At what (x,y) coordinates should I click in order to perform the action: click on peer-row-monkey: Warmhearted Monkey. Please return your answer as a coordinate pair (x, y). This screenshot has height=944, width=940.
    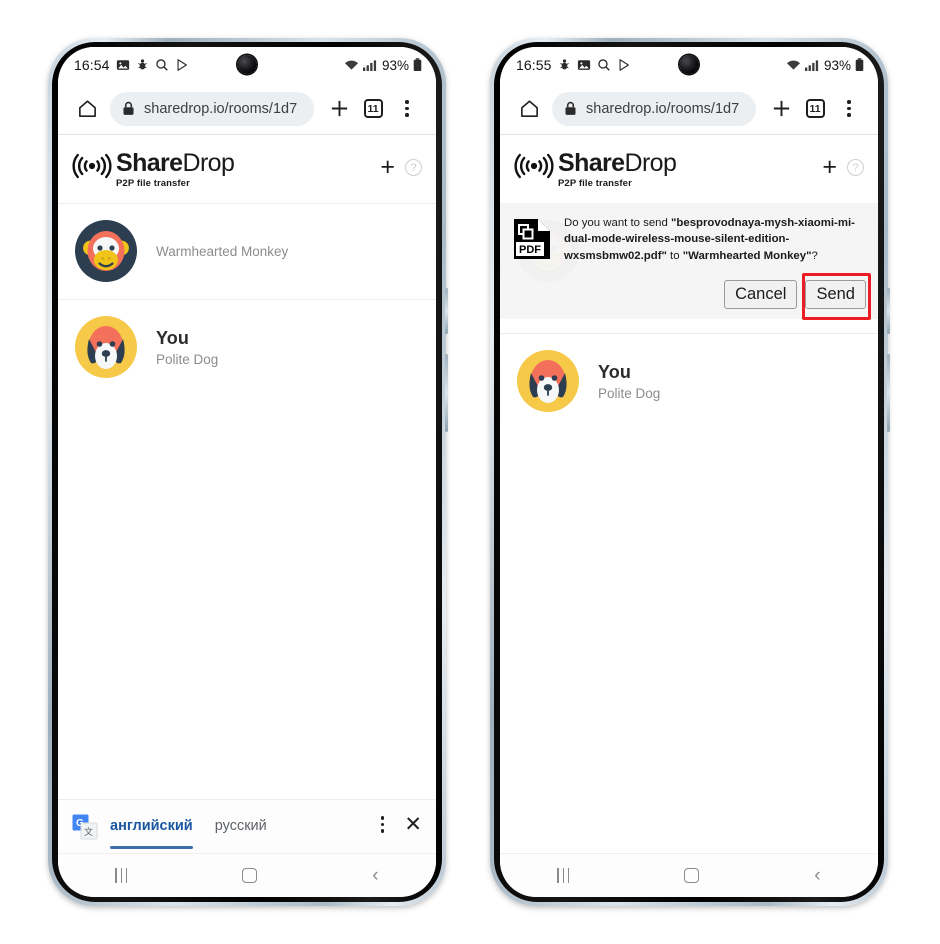
    Looking at the image, I should click on (247, 250).